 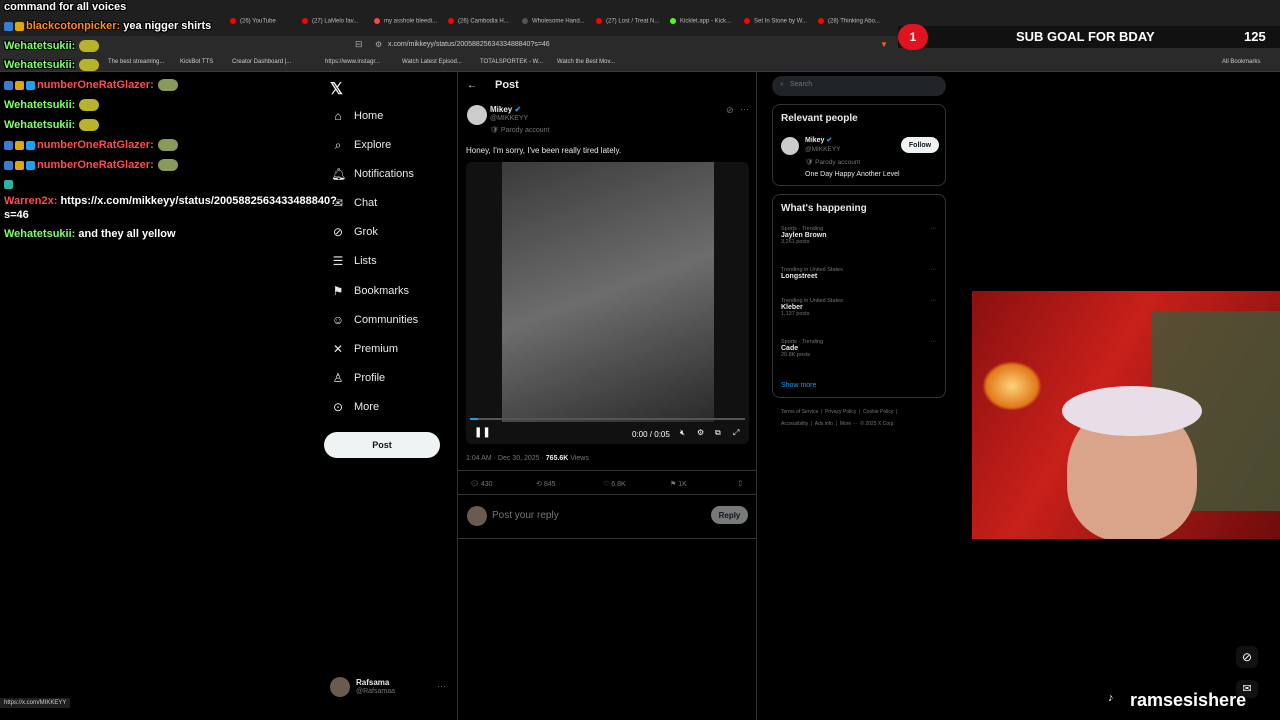 I want to click on trend-posts: 1,137 posts, so click(x=795, y=314).